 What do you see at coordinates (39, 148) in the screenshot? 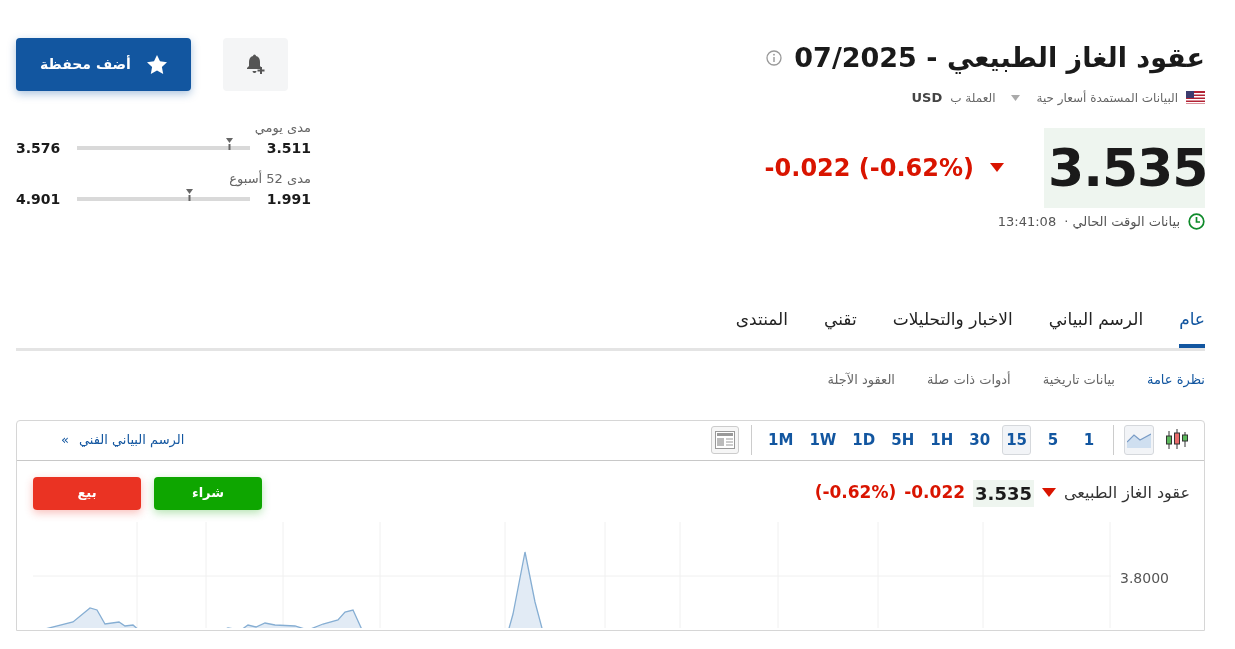
I see `range-high-value: 3.576` at bounding box center [39, 148].